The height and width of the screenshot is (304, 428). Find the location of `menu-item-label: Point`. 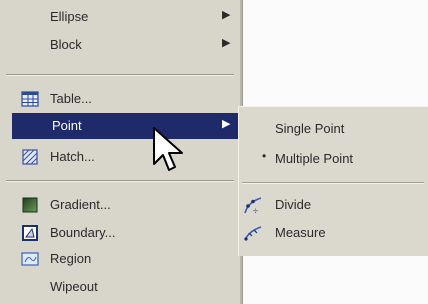

menu-item-label: Point is located at coordinates (67, 125).